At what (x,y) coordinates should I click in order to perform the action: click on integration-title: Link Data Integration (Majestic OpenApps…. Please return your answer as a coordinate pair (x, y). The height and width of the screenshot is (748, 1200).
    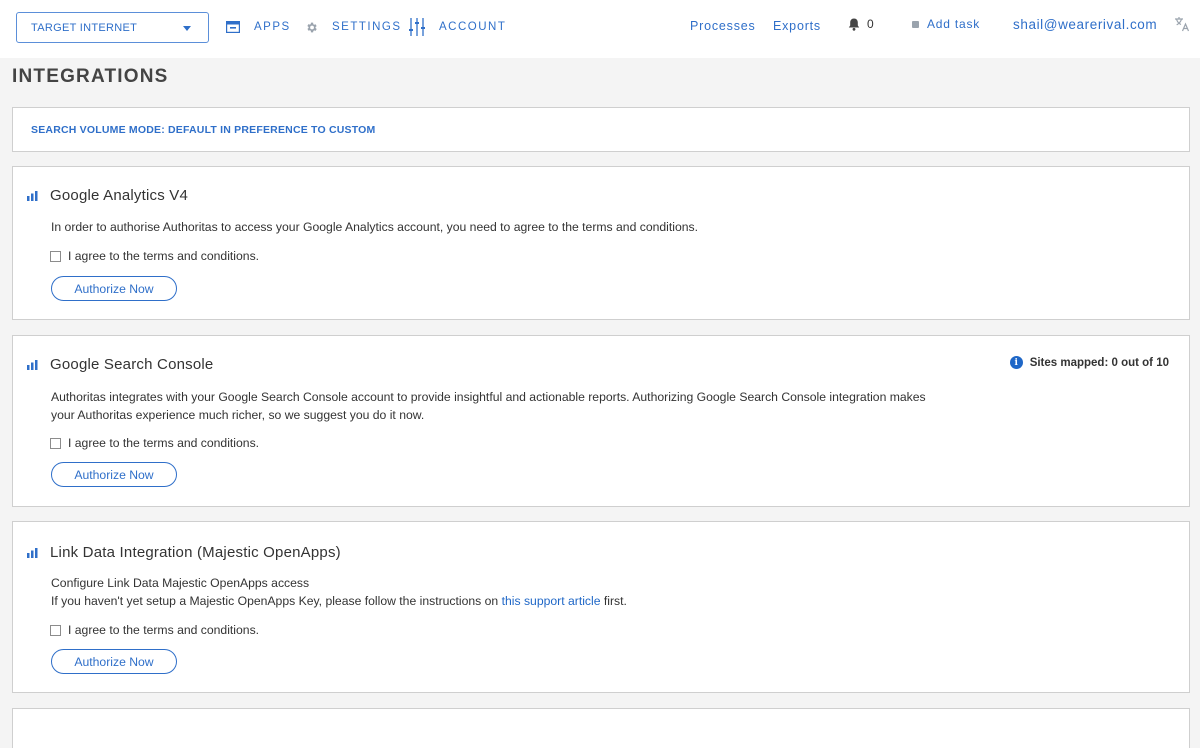
    Looking at the image, I should click on (195, 552).